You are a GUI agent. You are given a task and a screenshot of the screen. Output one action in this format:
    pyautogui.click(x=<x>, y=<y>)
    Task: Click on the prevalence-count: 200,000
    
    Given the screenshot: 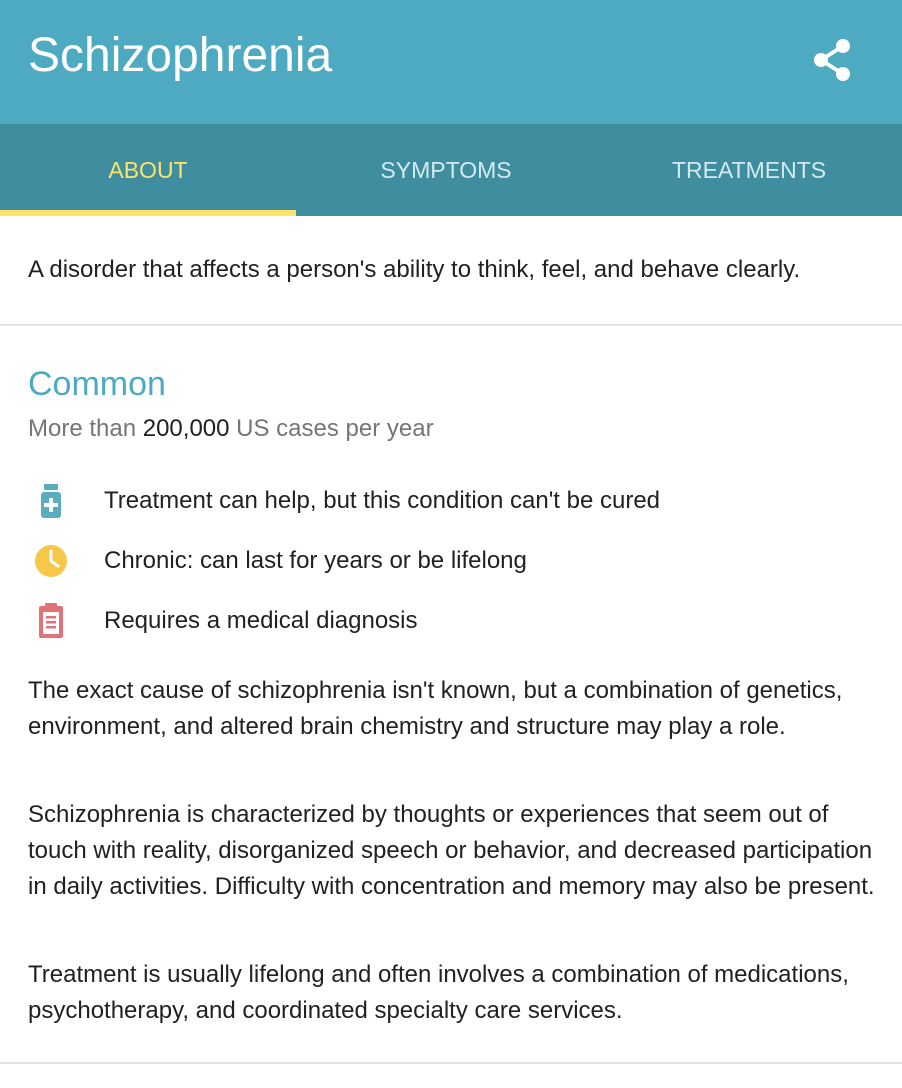 What is the action you would take?
    pyautogui.click(x=186, y=428)
    